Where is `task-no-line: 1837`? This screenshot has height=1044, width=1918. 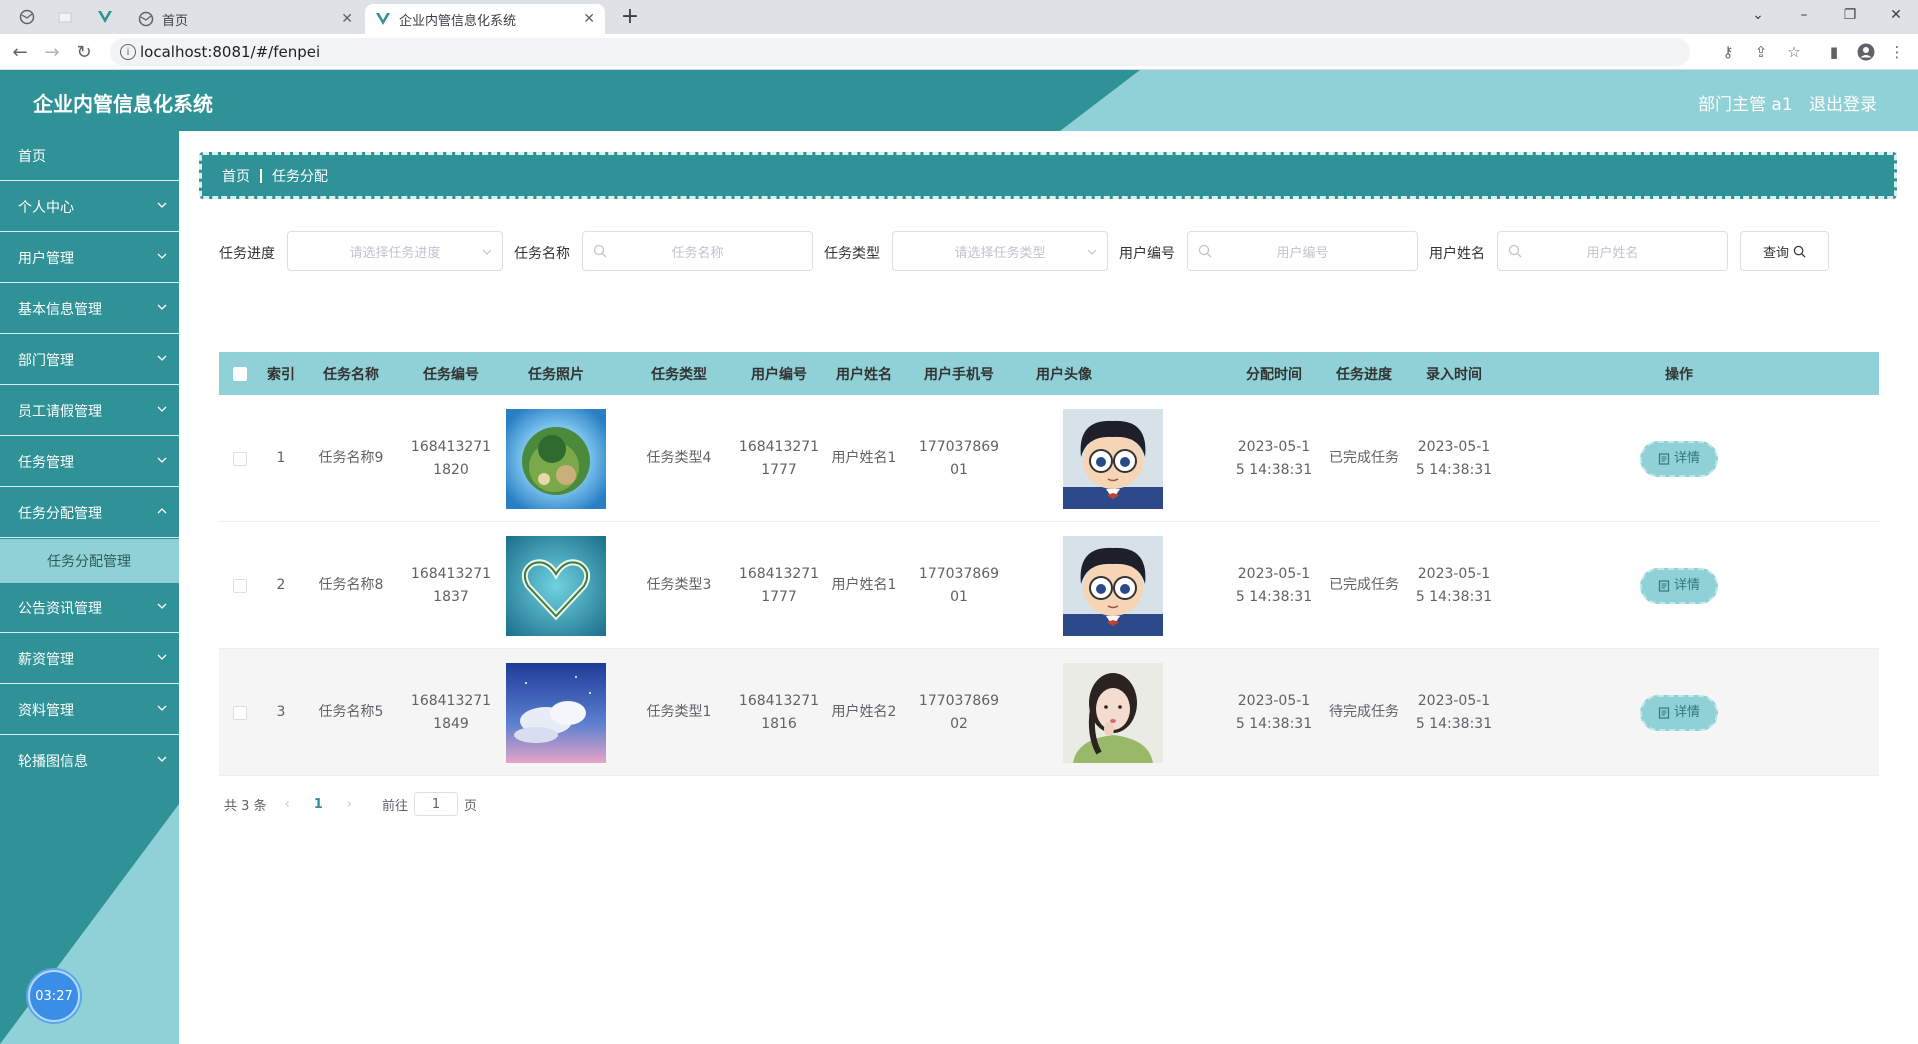 task-no-line: 1837 is located at coordinates (451, 596).